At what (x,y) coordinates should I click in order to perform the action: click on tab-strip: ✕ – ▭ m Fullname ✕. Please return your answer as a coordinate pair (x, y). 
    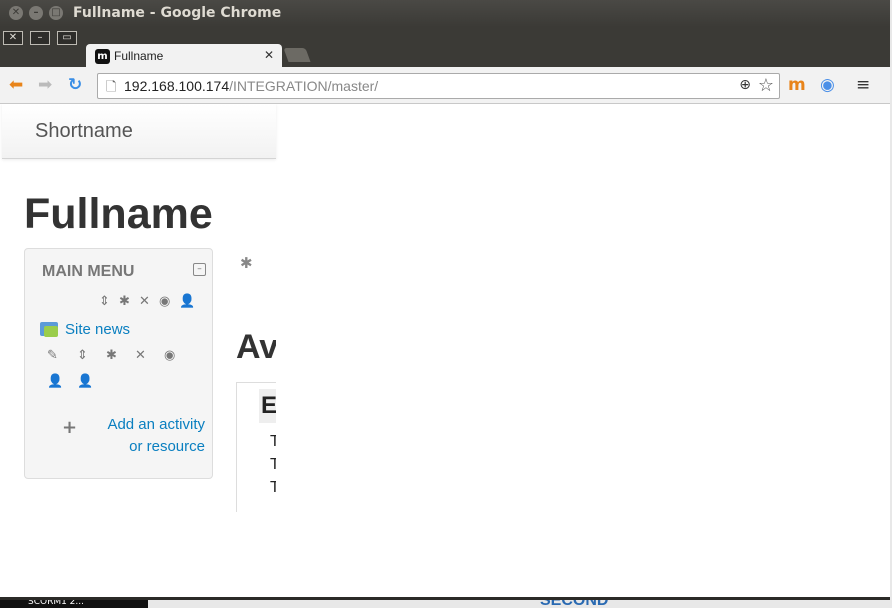
    Looking at the image, I should click on (445, 48).